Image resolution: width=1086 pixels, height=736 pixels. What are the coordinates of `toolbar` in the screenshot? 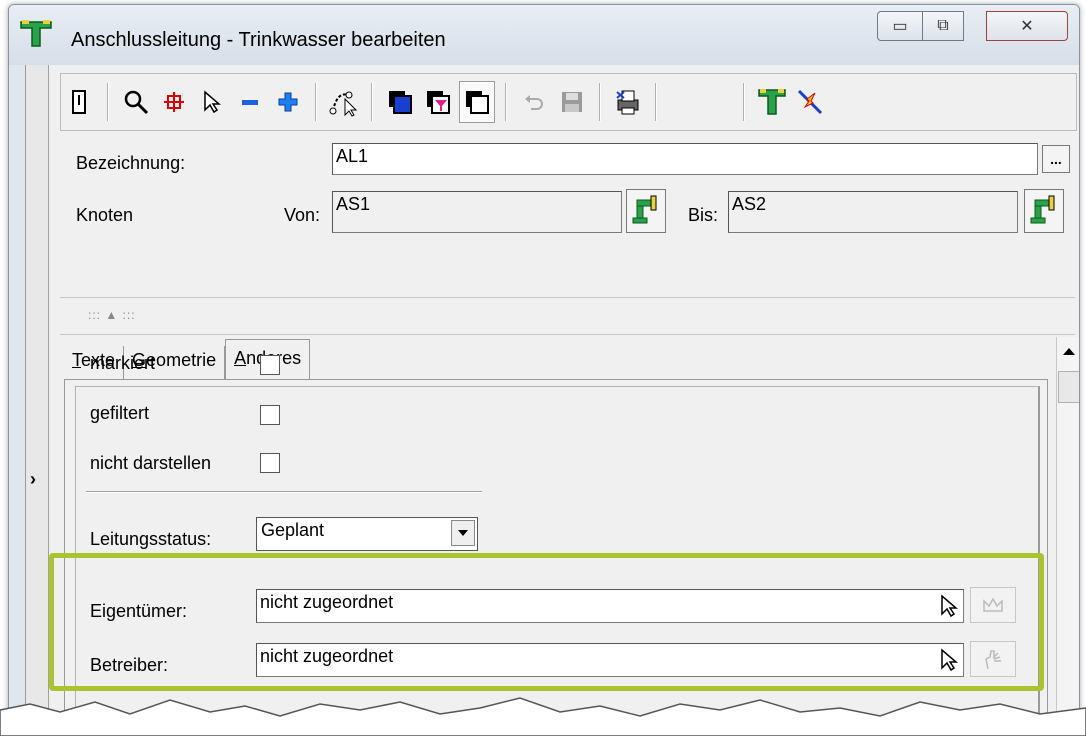 It's located at (568, 102).